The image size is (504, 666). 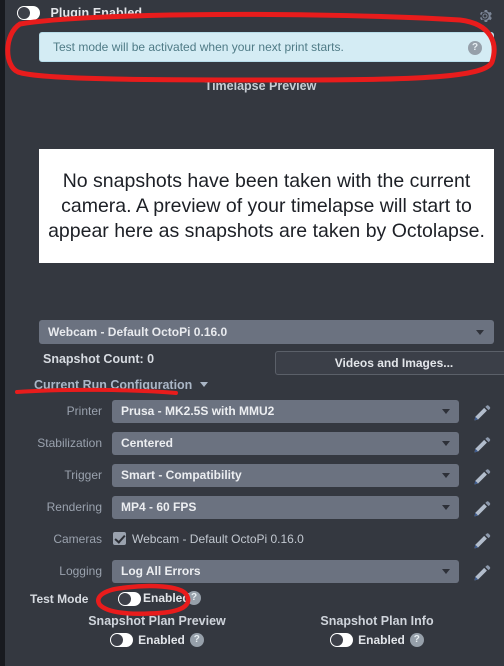 What do you see at coordinates (157, 630) in the screenshot?
I see `snapshot-plan-preview-group: Snapshot Plan Preview Enabled` at bounding box center [157, 630].